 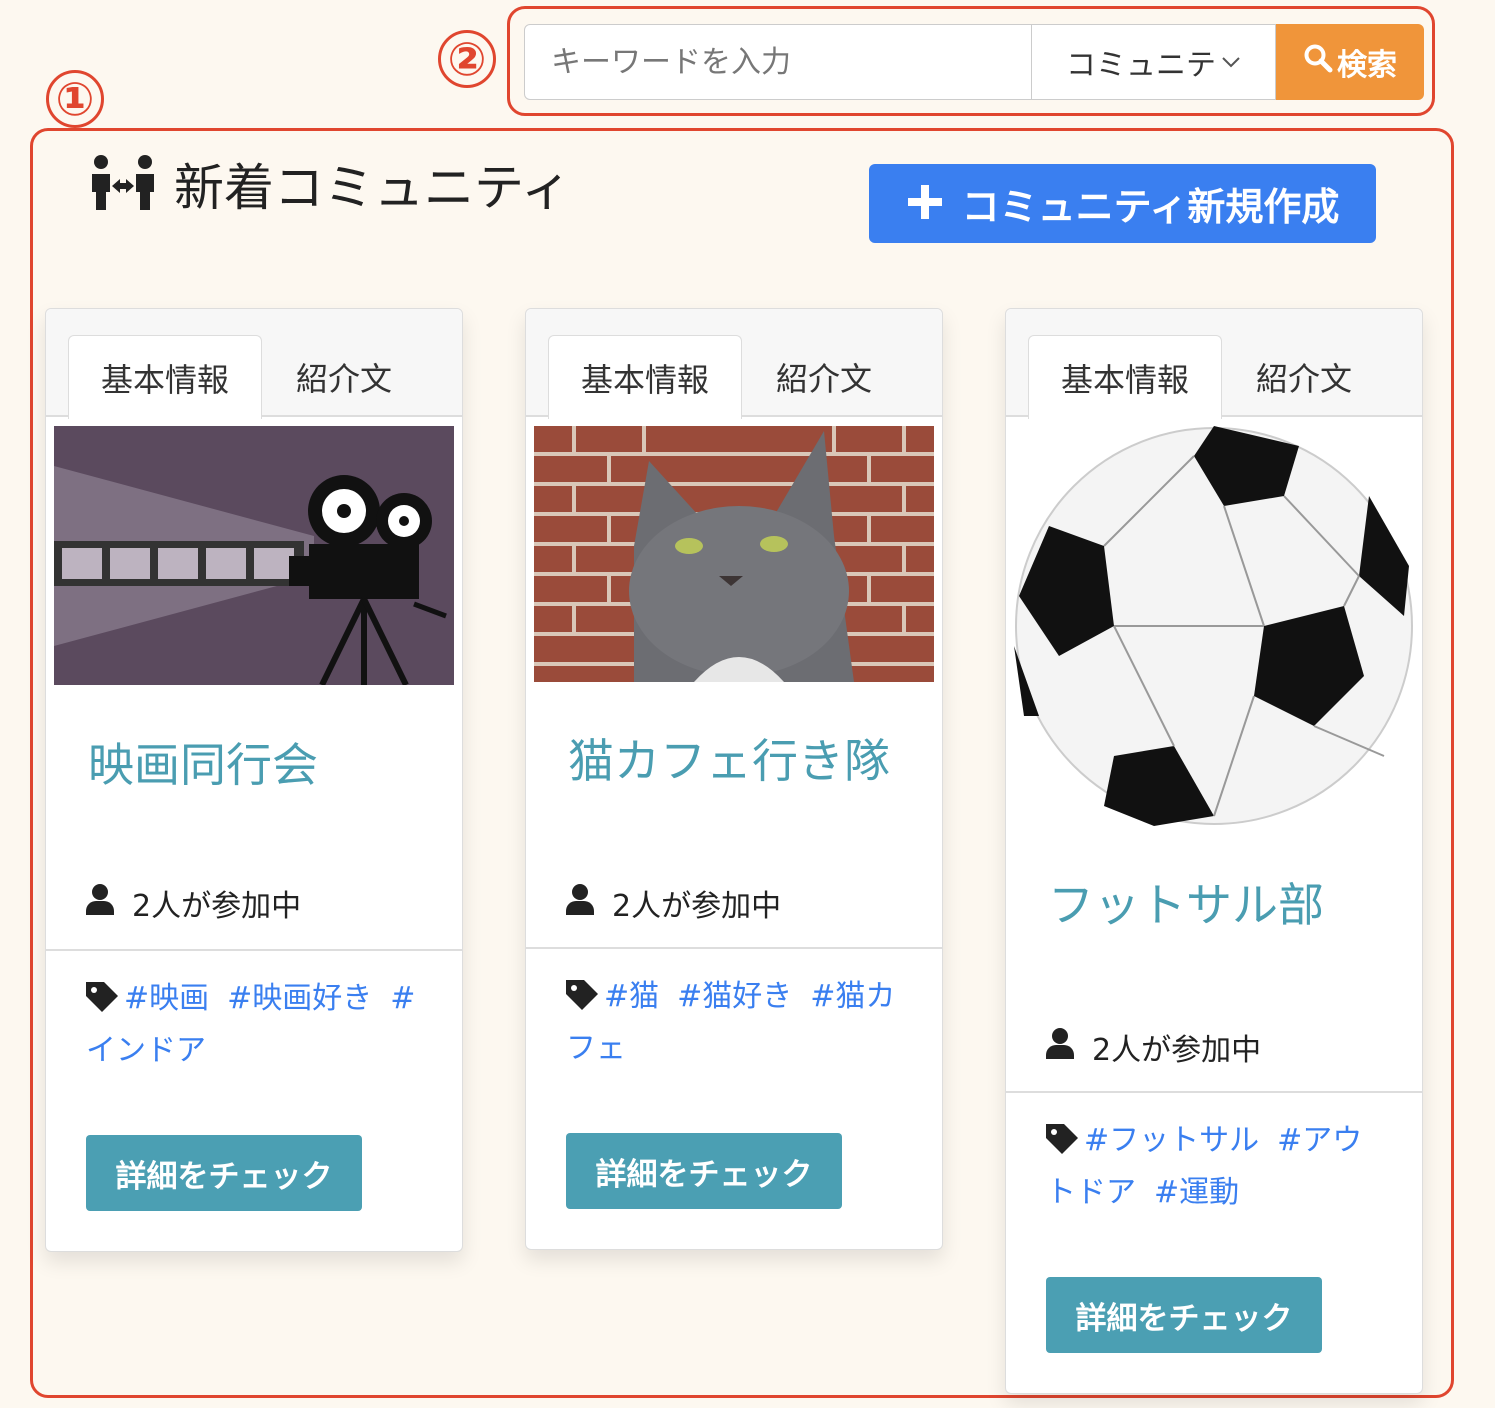 I want to click on tag-link: #映画, so click(x=166, y=998).